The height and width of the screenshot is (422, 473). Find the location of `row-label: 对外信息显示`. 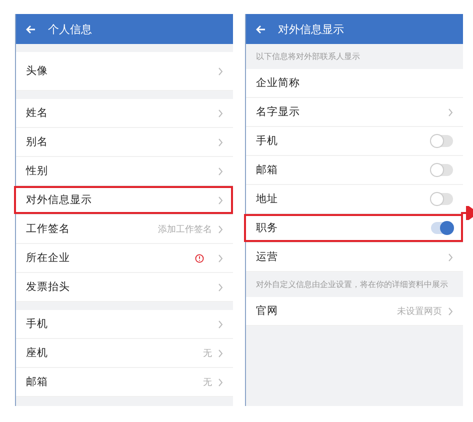

row-label: 对外信息显示 is located at coordinates (59, 200).